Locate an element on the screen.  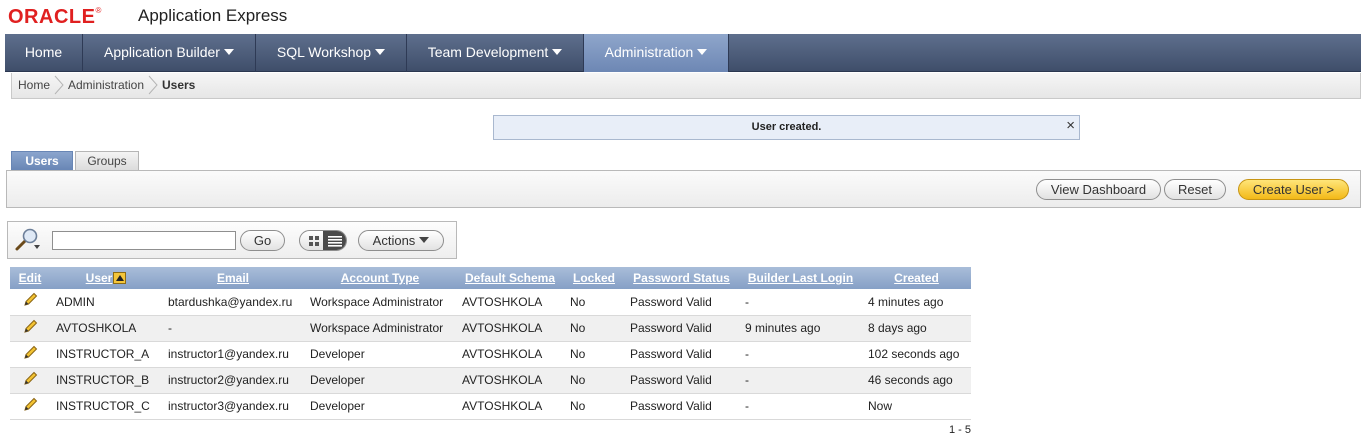
button-region: View Dashboard Reset Create User > is located at coordinates (683, 189).